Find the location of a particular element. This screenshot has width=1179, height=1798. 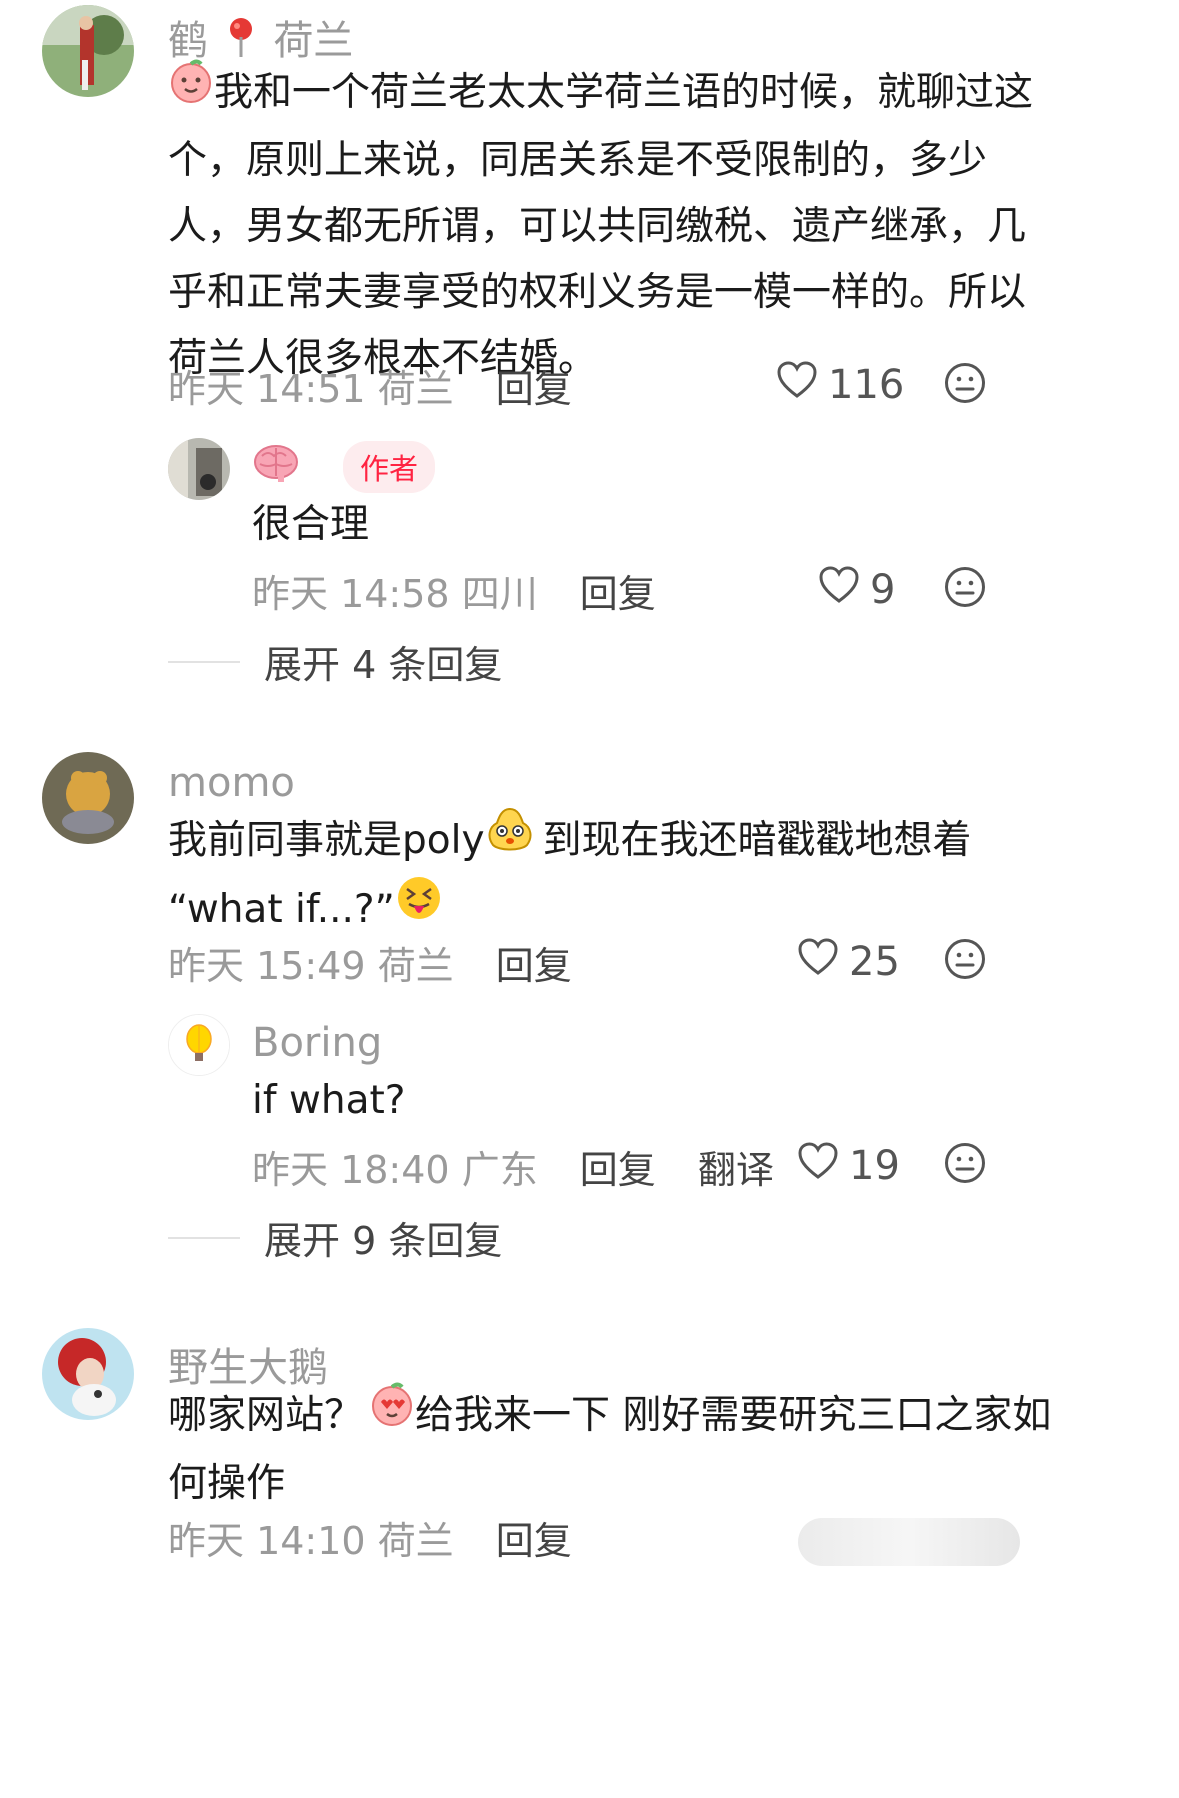

reply-location: 广东 is located at coordinates (499, 1170).